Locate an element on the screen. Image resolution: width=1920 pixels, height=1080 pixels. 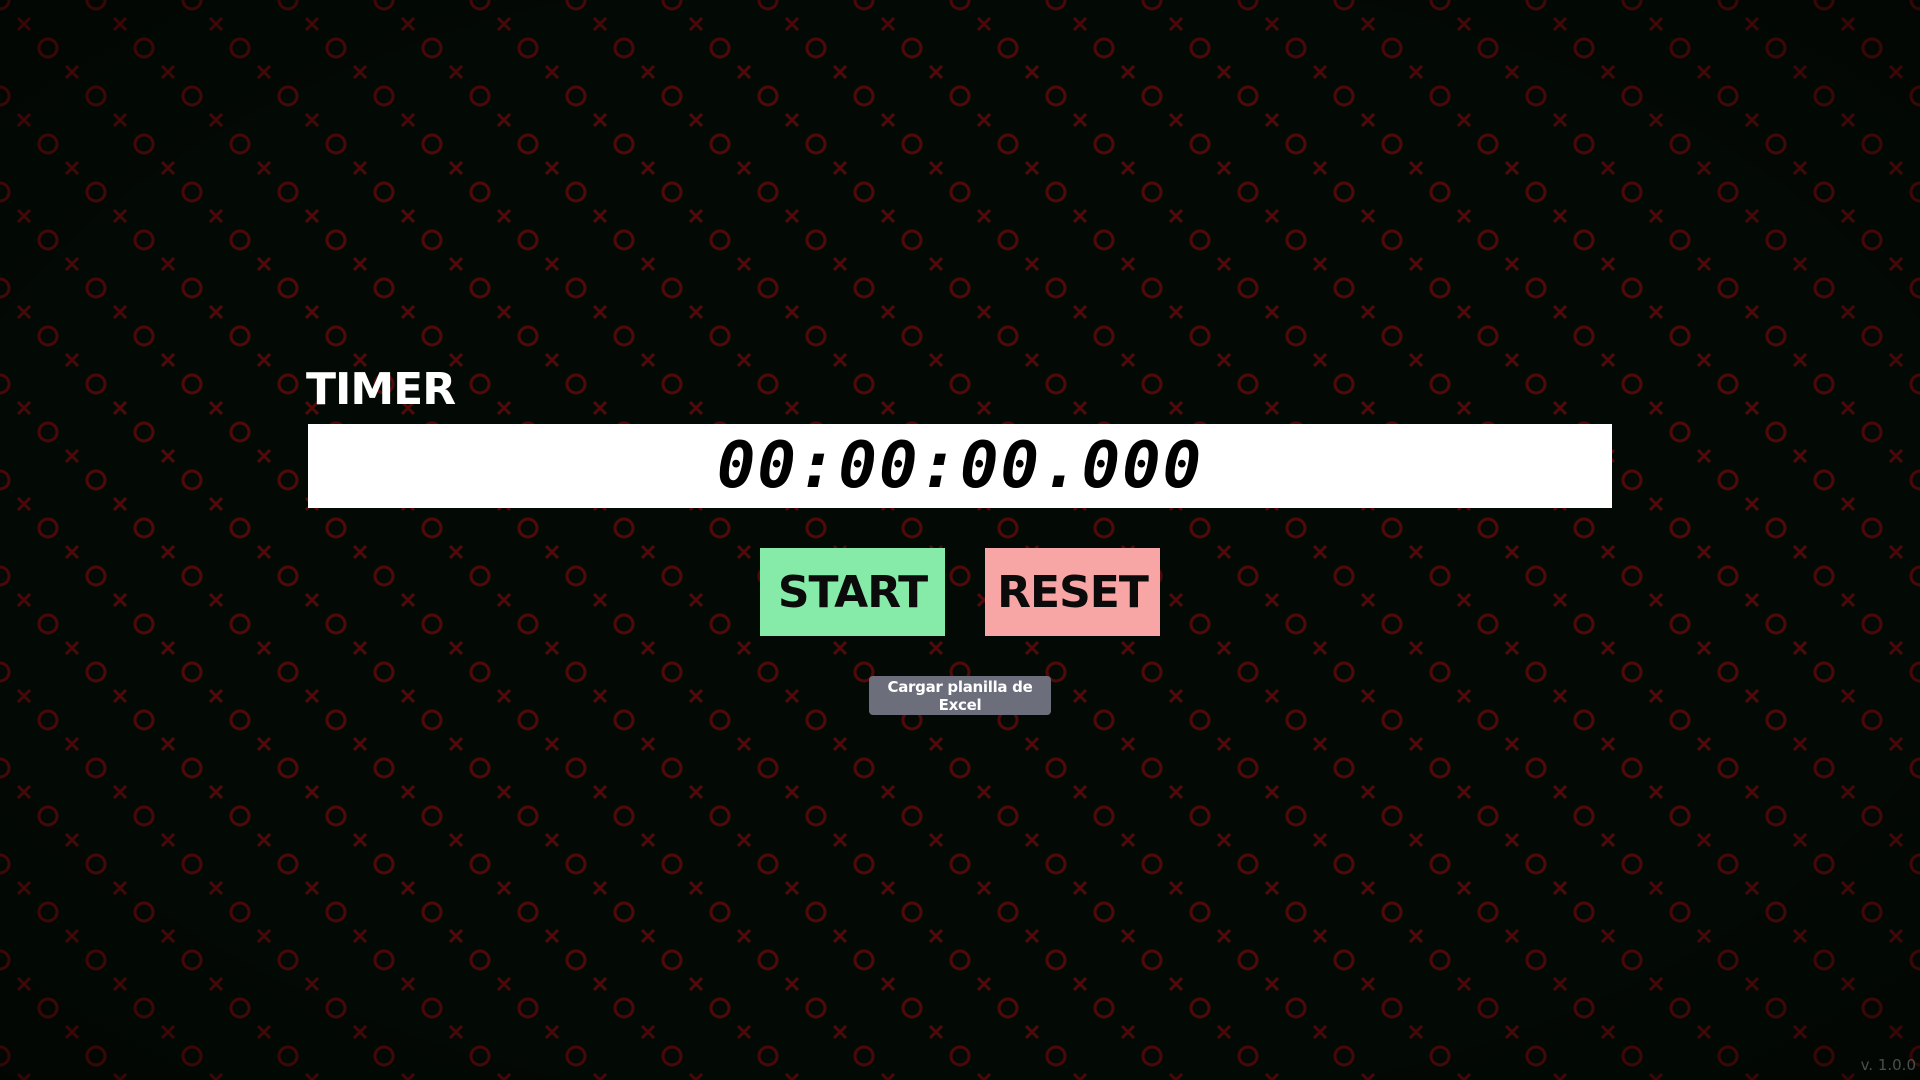
version-label: v. 1.0.0 is located at coordinates (1888, 1065).